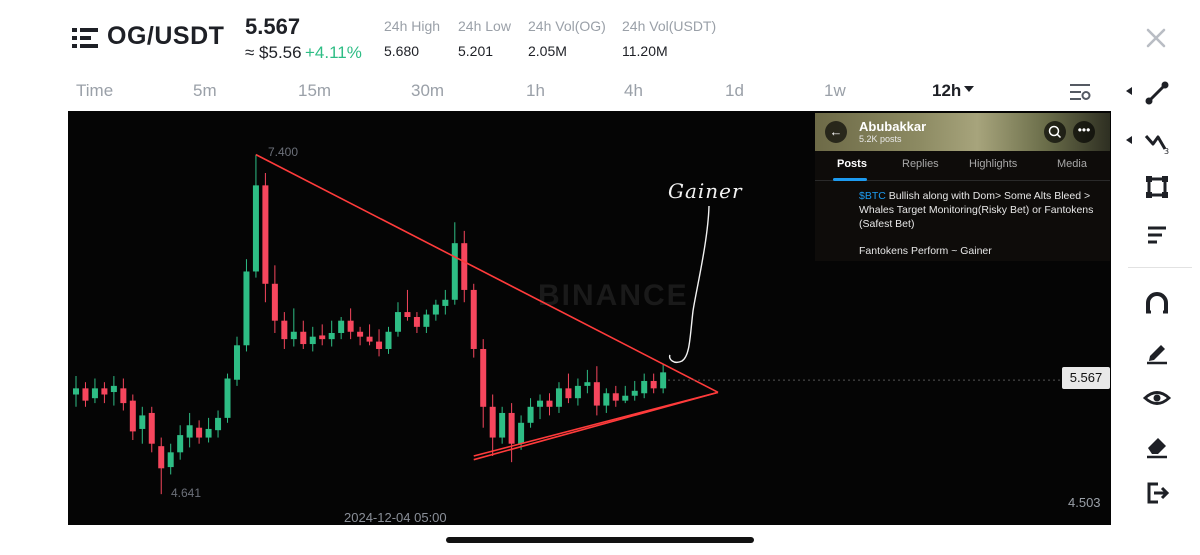 The height and width of the screenshot is (555, 1200). Describe the element at coordinates (1157, 303) in the screenshot. I see `magnet-icon` at that location.